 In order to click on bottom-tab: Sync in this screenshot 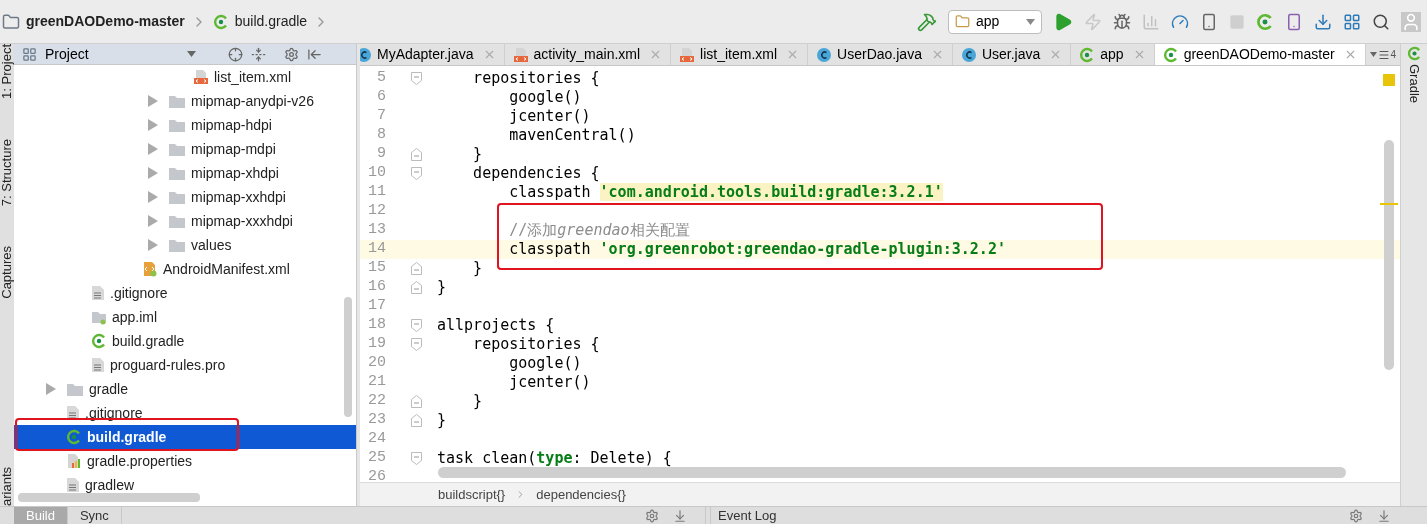, I will do `click(94, 515)`.